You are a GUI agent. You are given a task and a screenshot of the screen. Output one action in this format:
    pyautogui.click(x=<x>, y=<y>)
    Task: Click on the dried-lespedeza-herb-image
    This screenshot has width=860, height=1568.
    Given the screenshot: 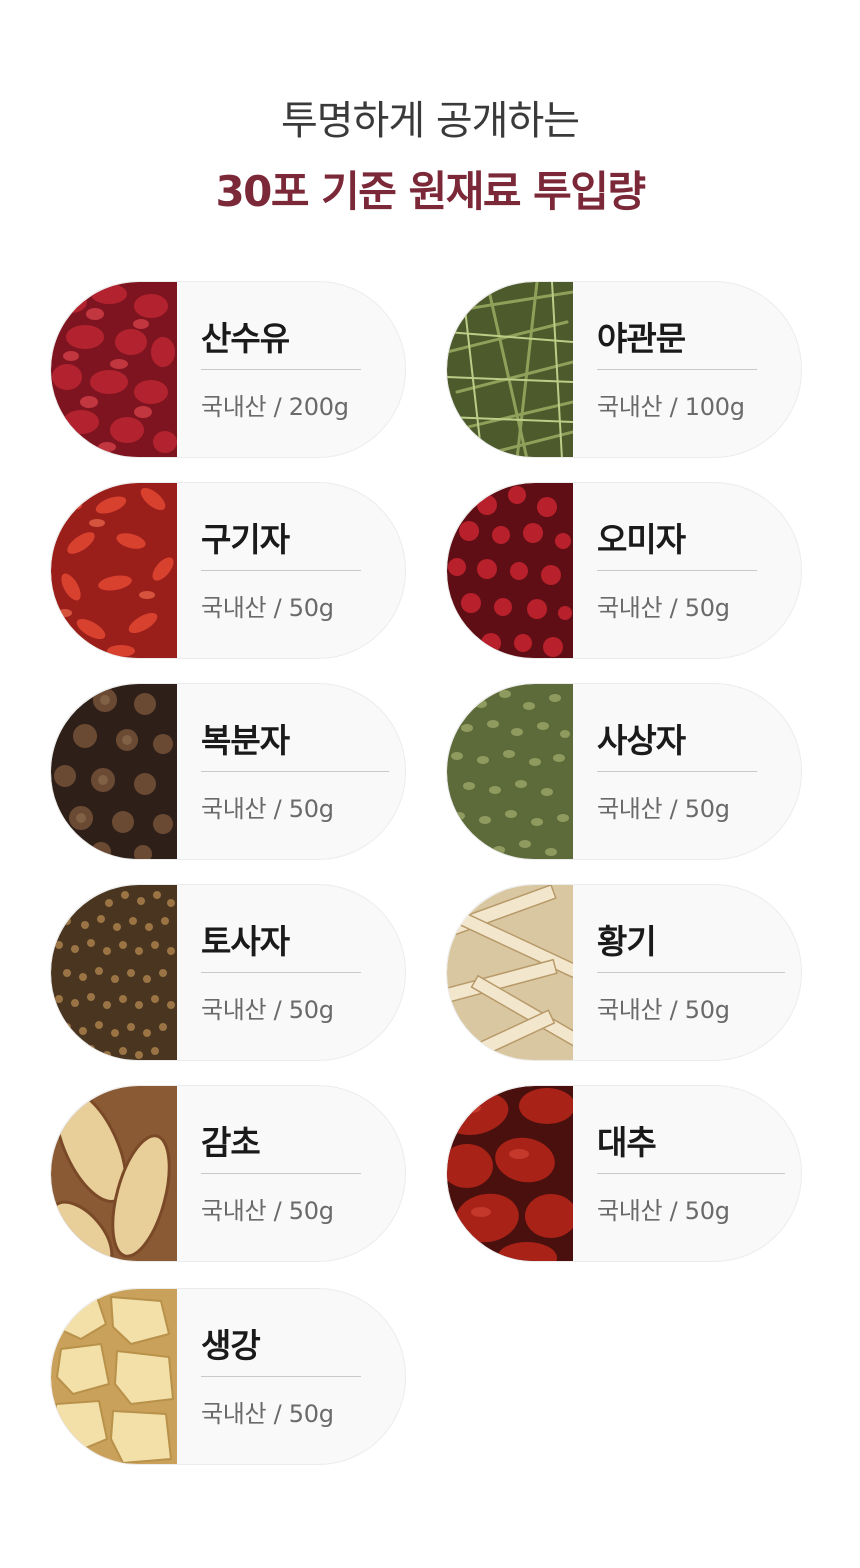 What is the action you would take?
    pyautogui.click(x=510, y=369)
    